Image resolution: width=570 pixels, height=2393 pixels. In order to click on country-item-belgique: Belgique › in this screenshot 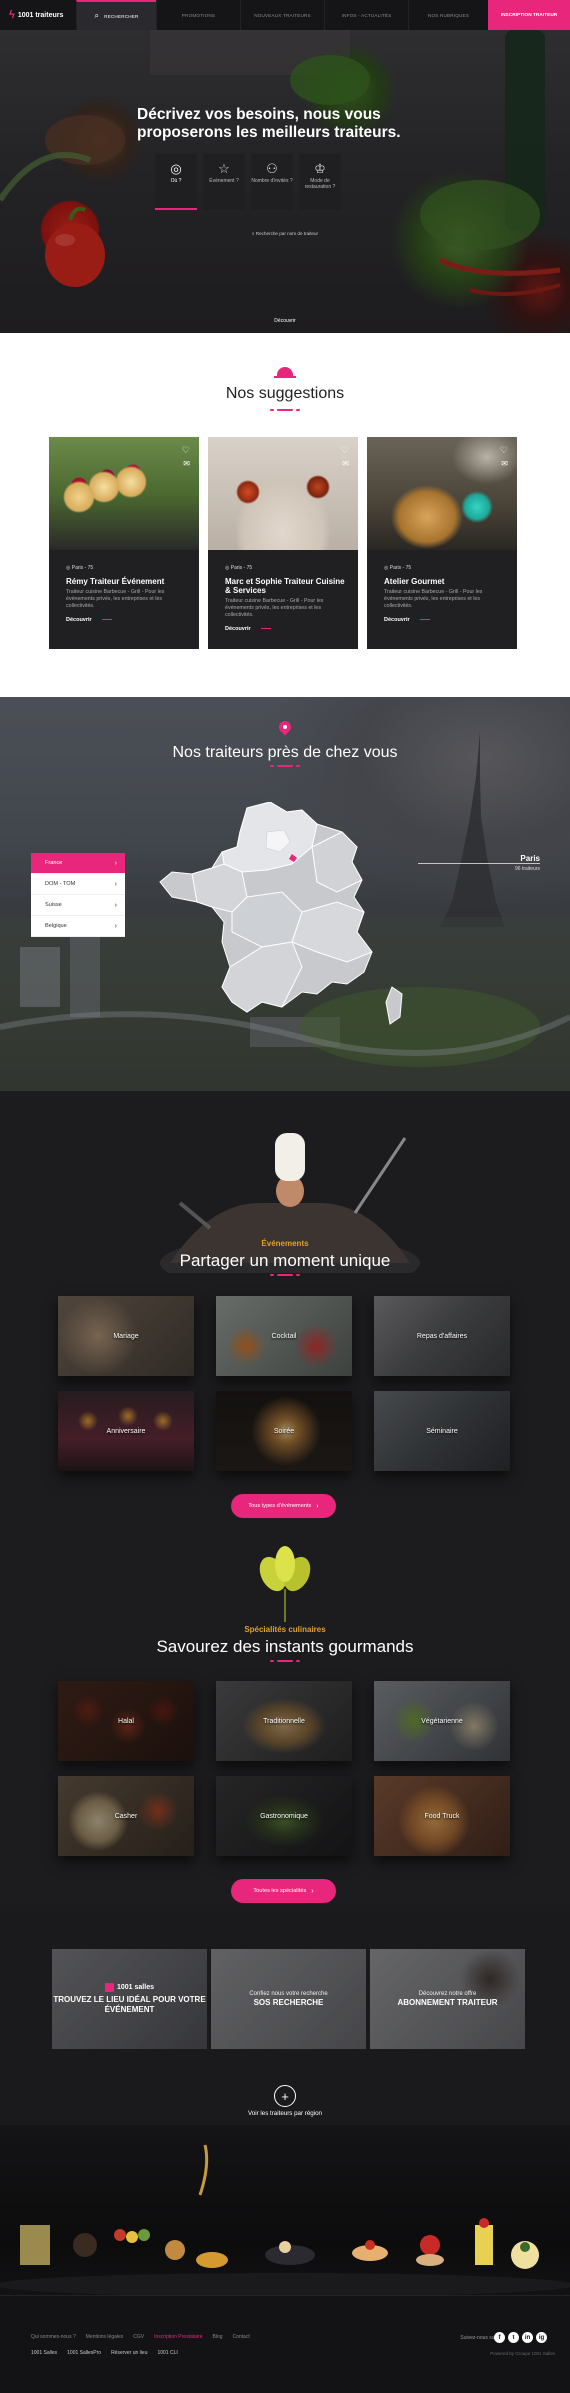, I will do `click(78, 926)`.